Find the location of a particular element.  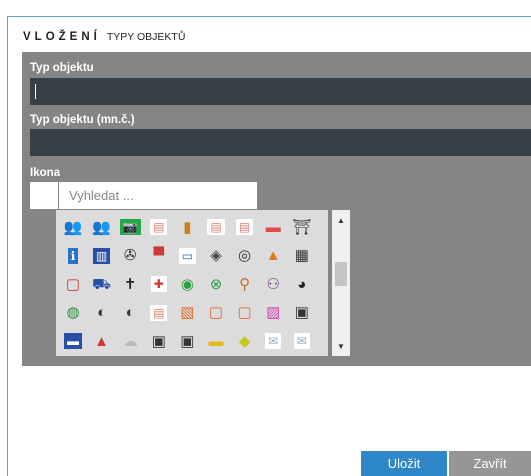

film-icon: ✇ is located at coordinates (130, 256).